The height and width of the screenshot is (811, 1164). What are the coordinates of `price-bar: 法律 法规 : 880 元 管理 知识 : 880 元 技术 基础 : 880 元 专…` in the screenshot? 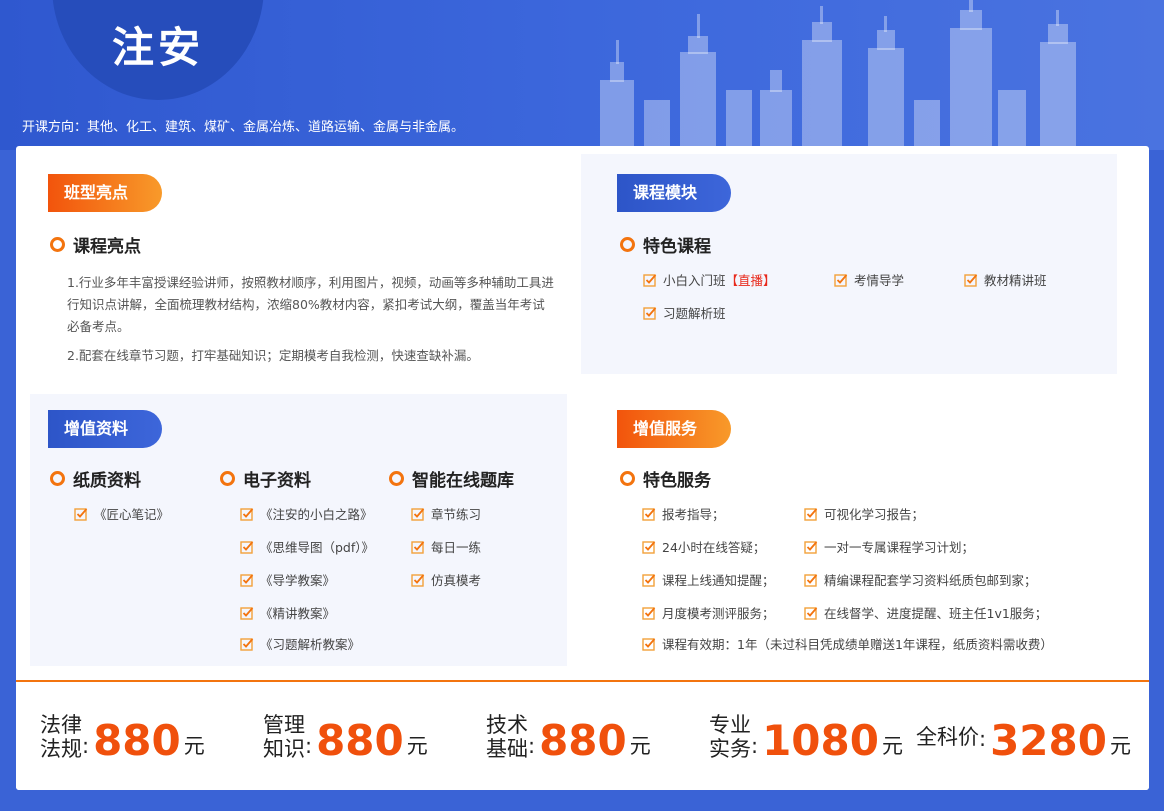 It's located at (582, 735).